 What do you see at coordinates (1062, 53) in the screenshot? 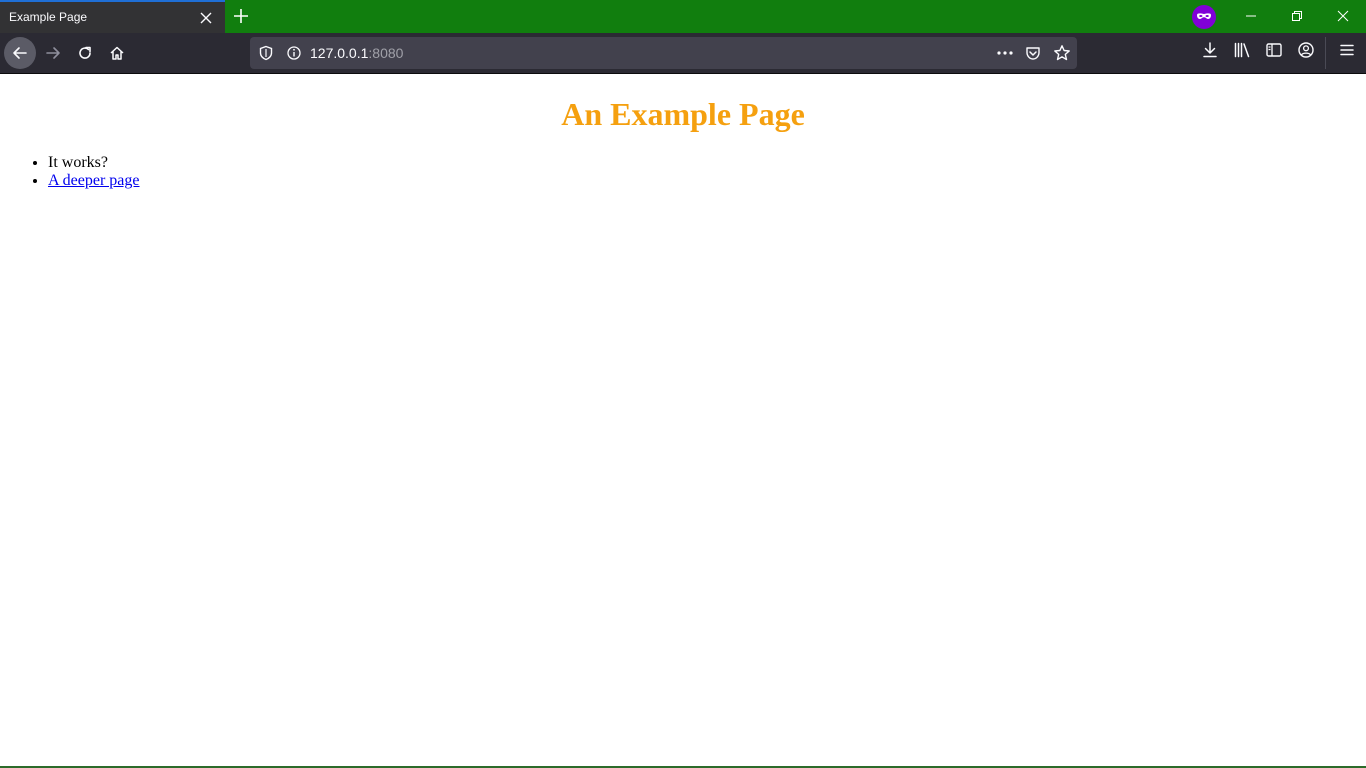
I see `star-icon` at bounding box center [1062, 53].